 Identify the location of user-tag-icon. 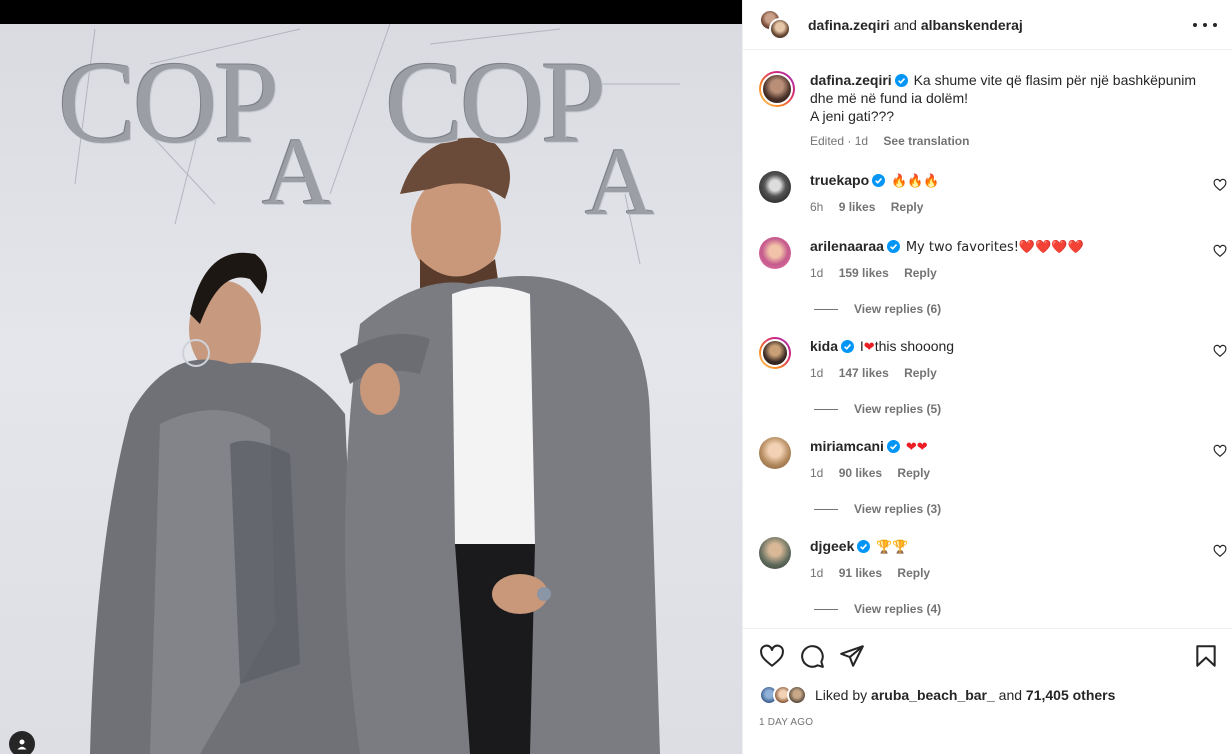
(22, 742).